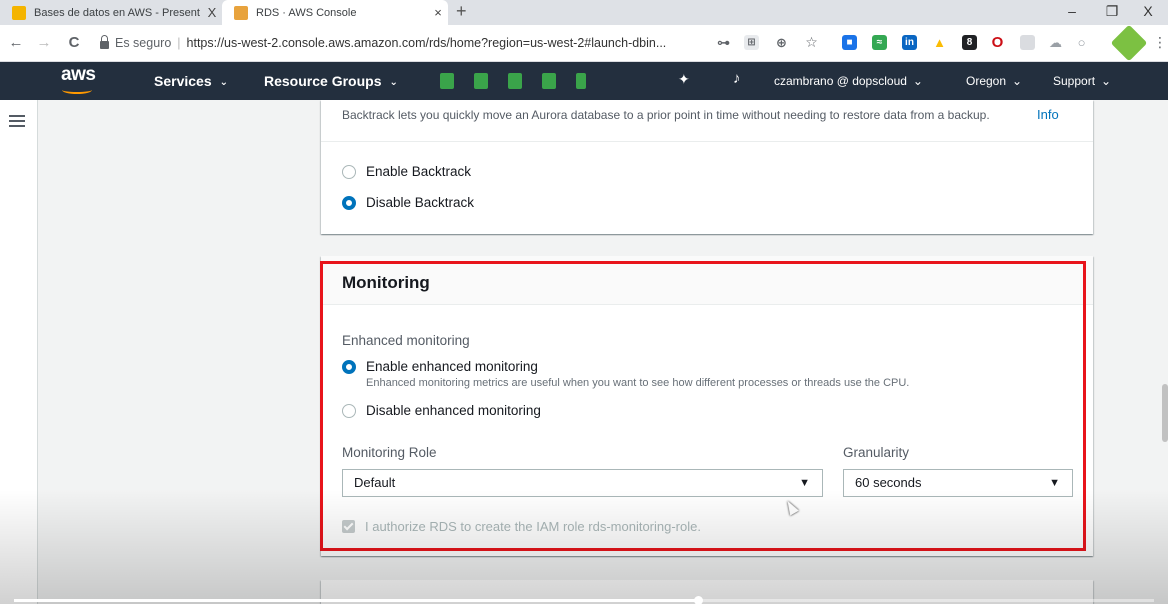 The width and height of the screenshot is (1168, 604). I want to click on account-menu: czambrano @ dopscloud ⌄, so click(848, 81).